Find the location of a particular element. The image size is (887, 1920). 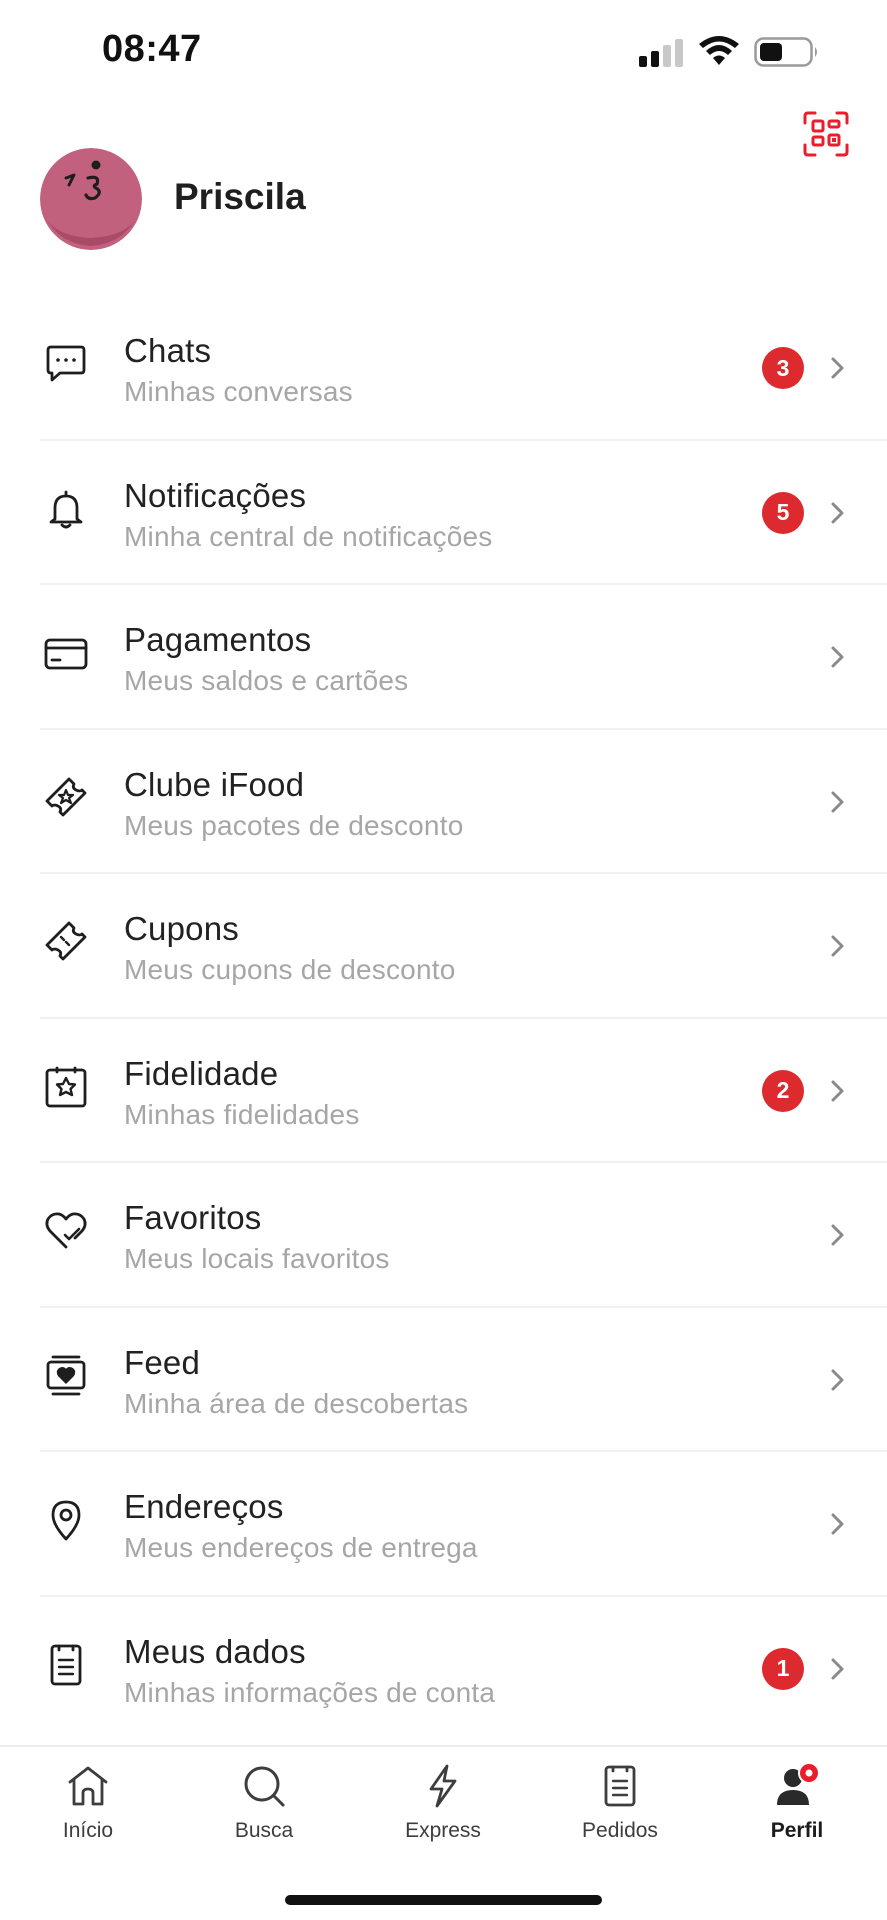

tab-label: Busca is located at coordinates (264, 1830).